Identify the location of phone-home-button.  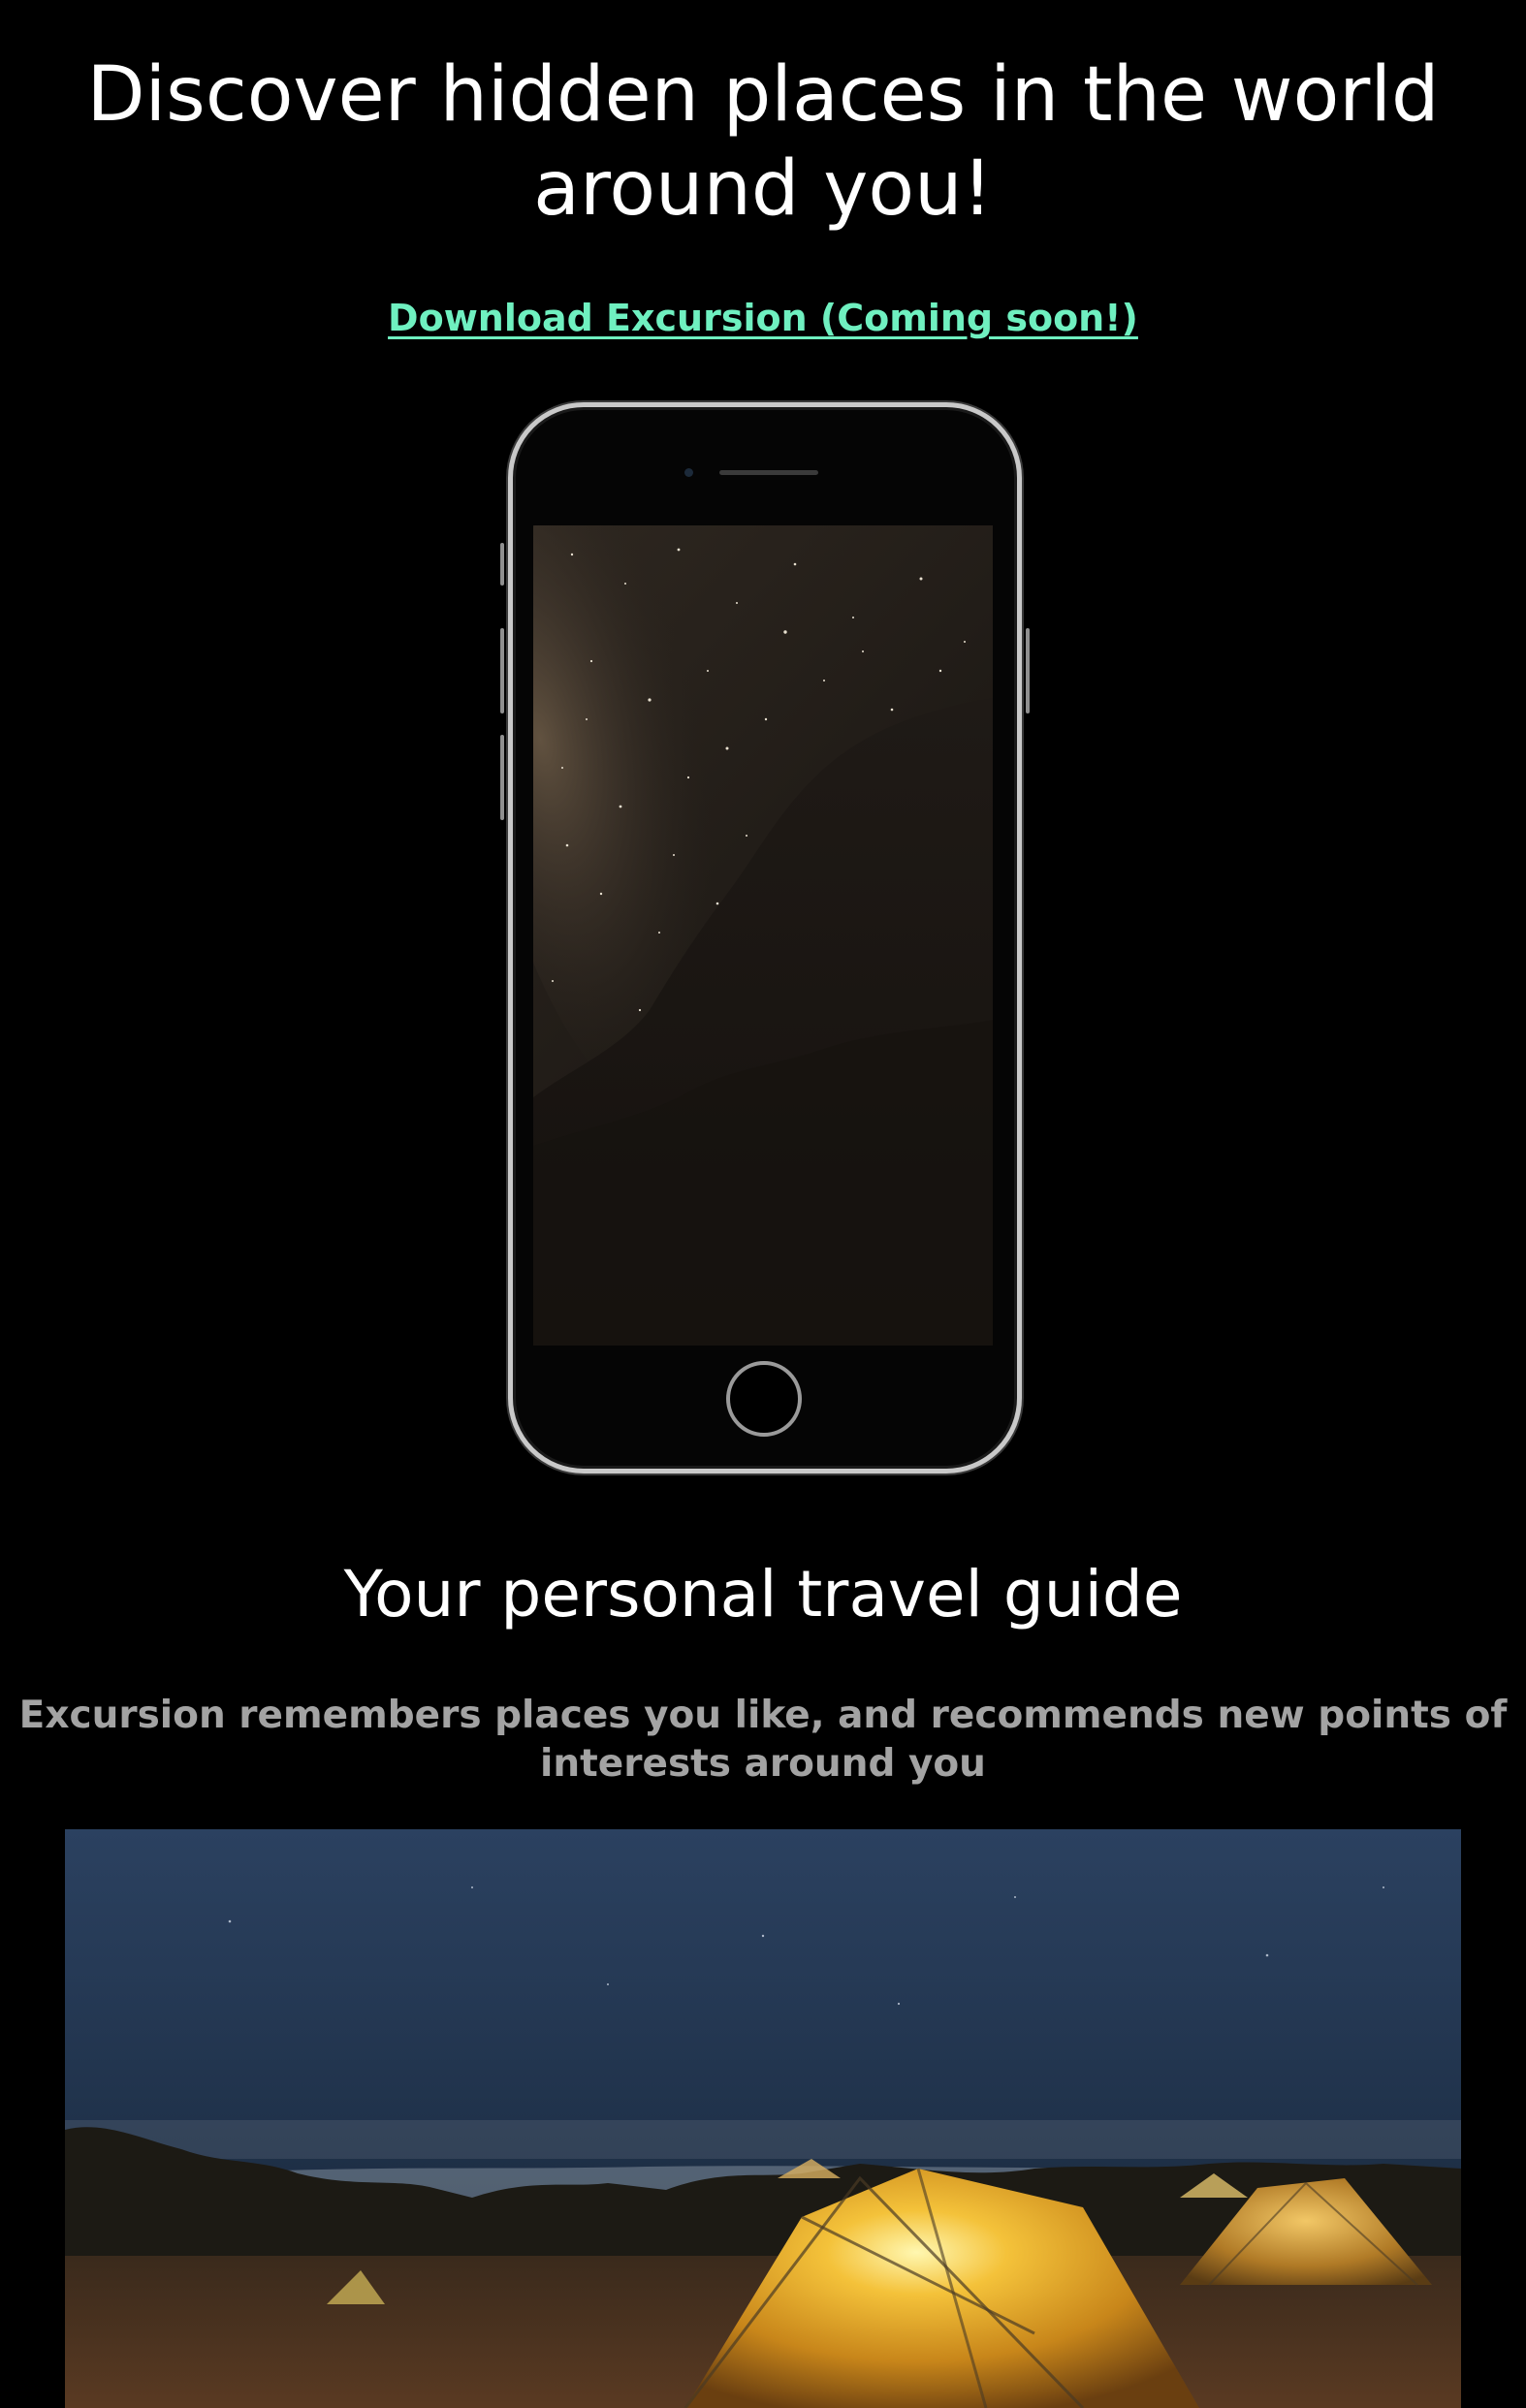
(764, 1399).